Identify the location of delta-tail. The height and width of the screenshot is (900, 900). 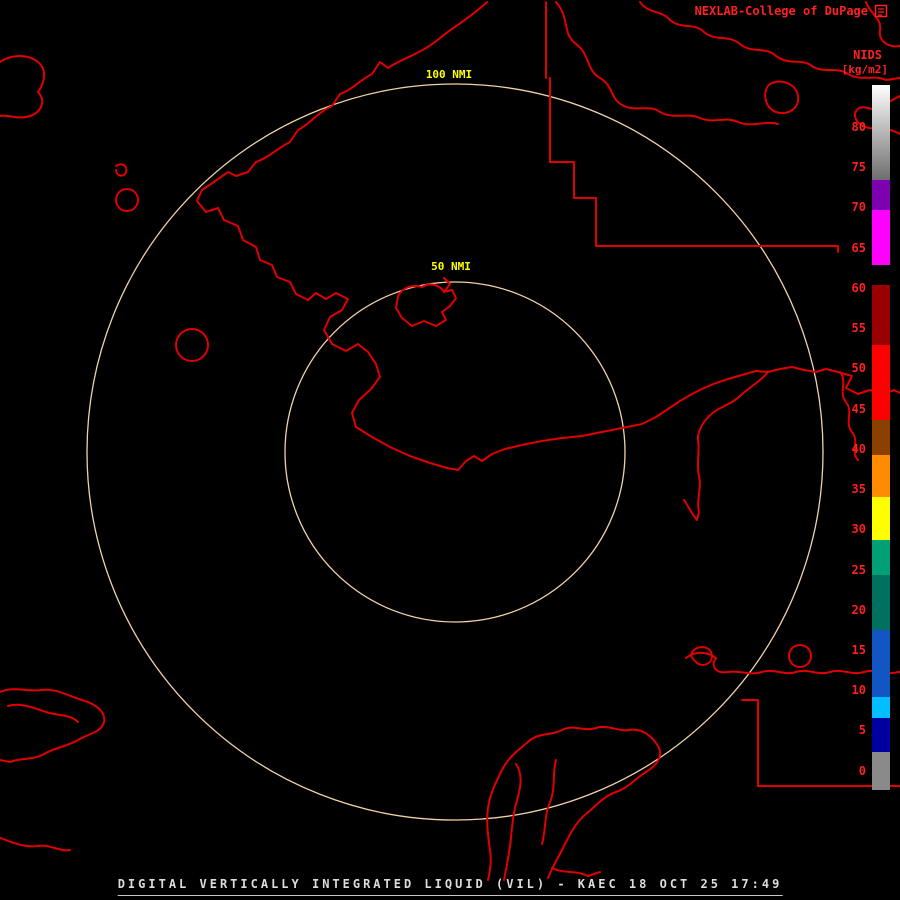
(576, 872).